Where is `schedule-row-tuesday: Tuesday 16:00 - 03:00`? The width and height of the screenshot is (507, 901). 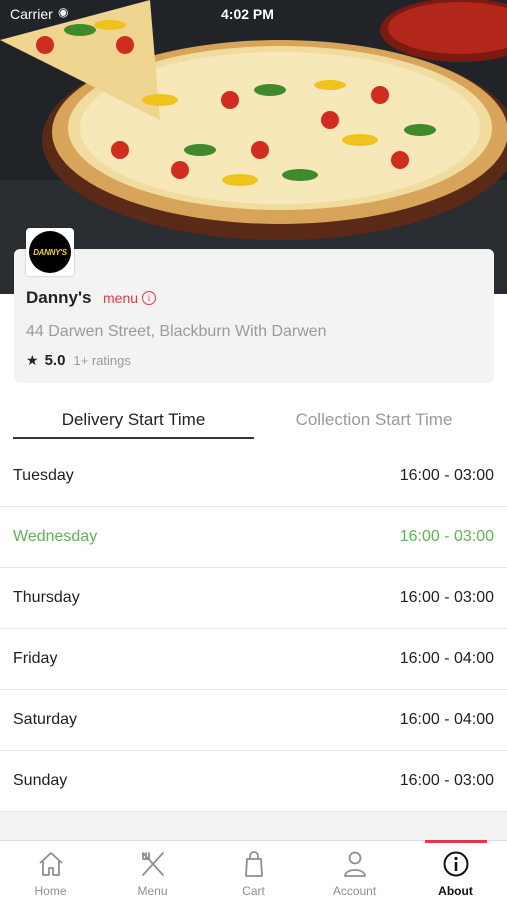
schedule-row-tuesday: Tuesday 16:00 - 03:00 is located at coordinates (253, 476).